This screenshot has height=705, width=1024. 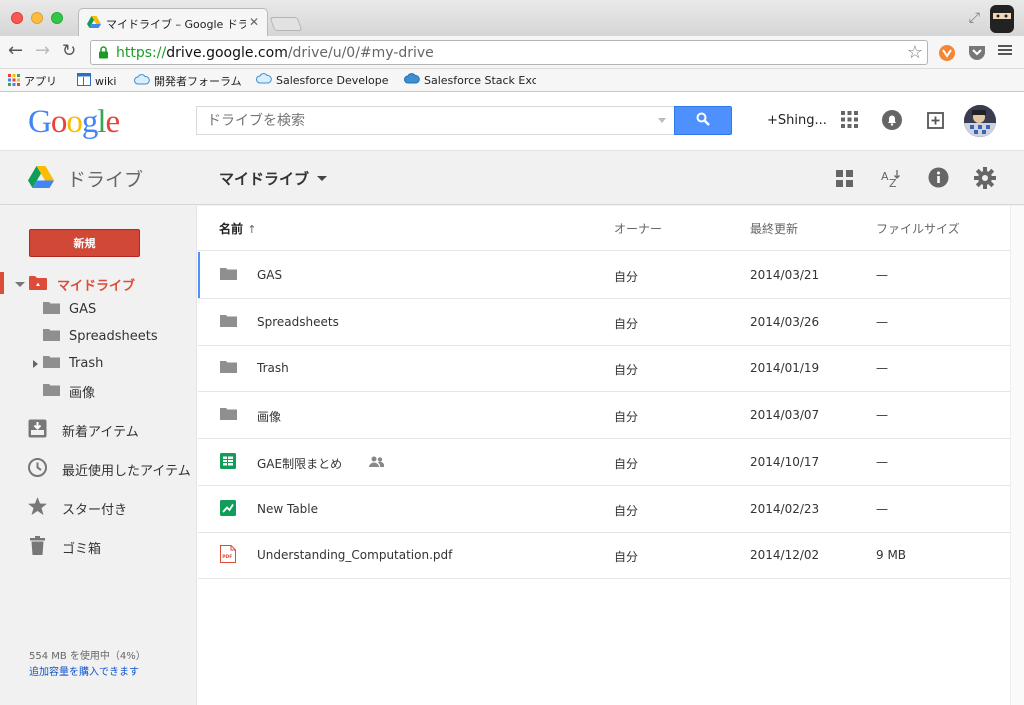 What do you see at coordinates (2, 283) in the screenshot?
I see `active-indicator` at bounding box center [2, 283].